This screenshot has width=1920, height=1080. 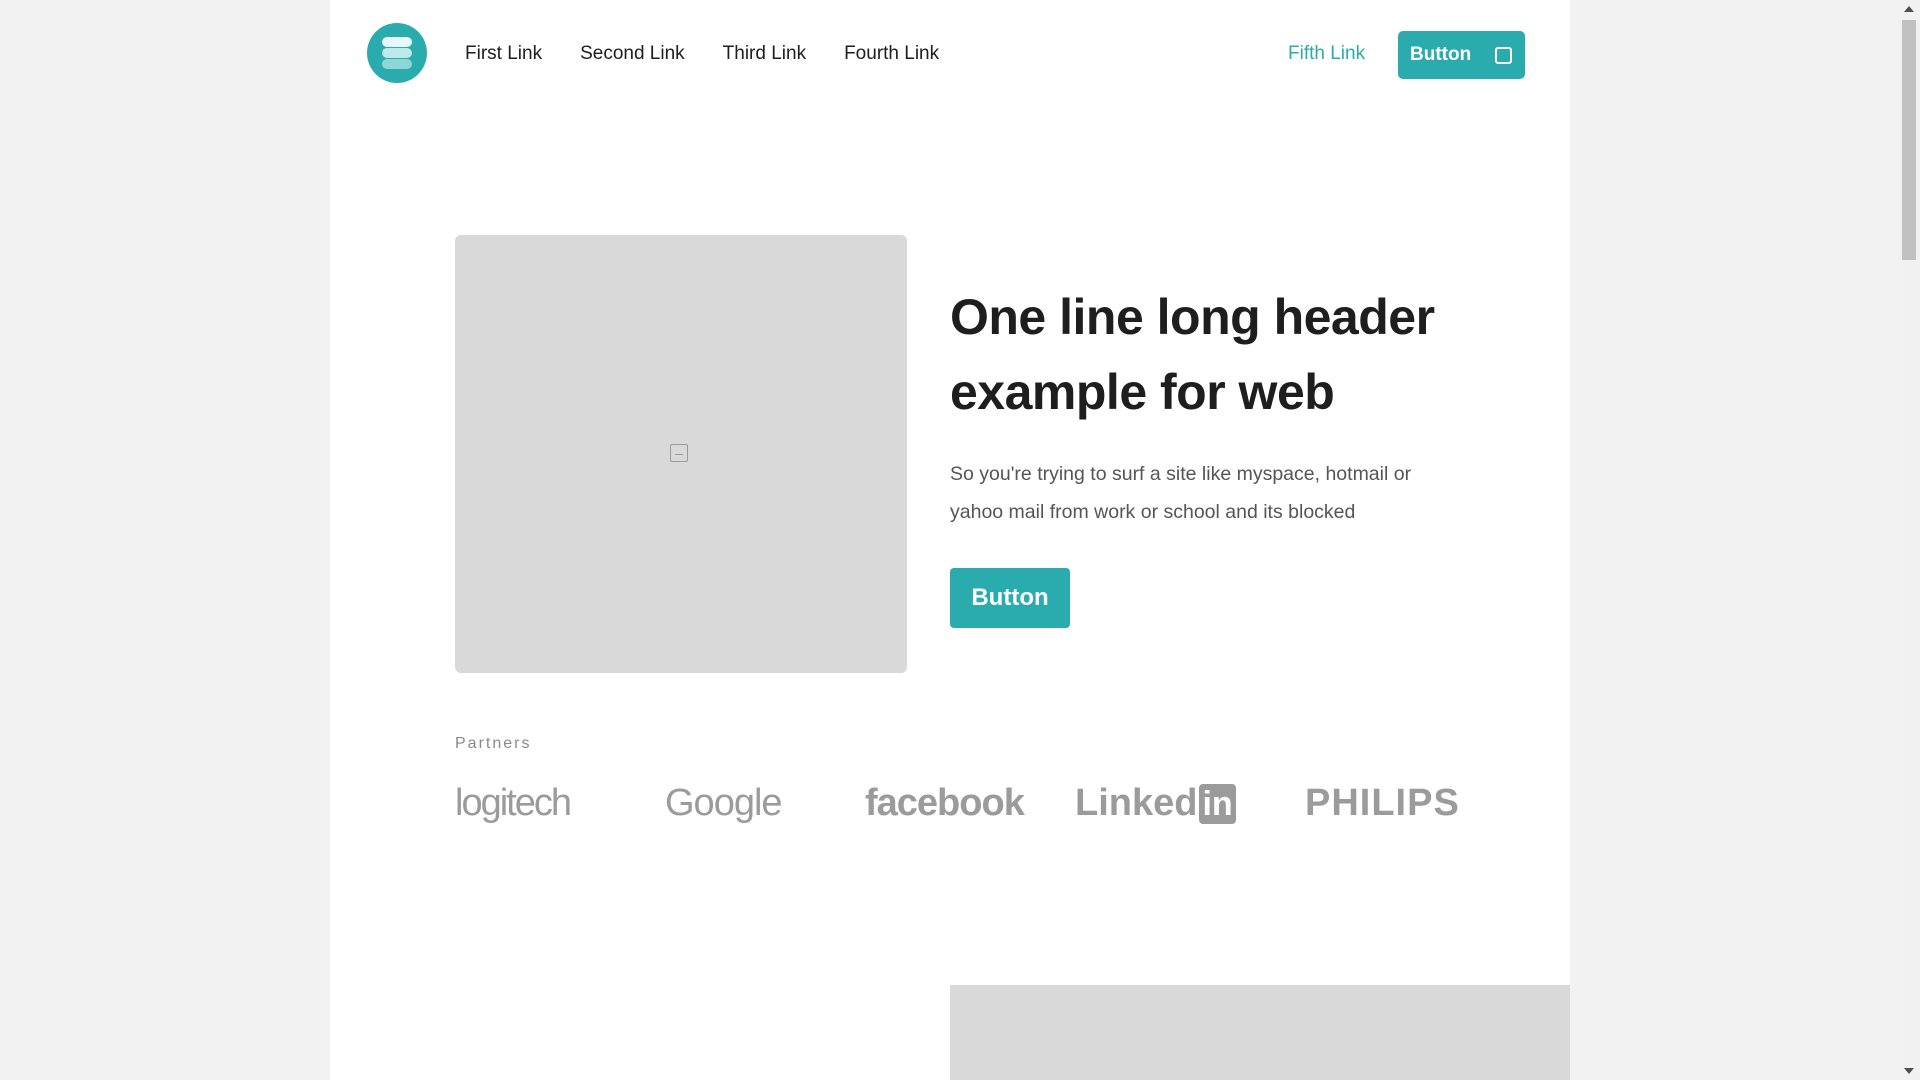 I want to click on partners-label: Partners, so click(x=493, y=743).